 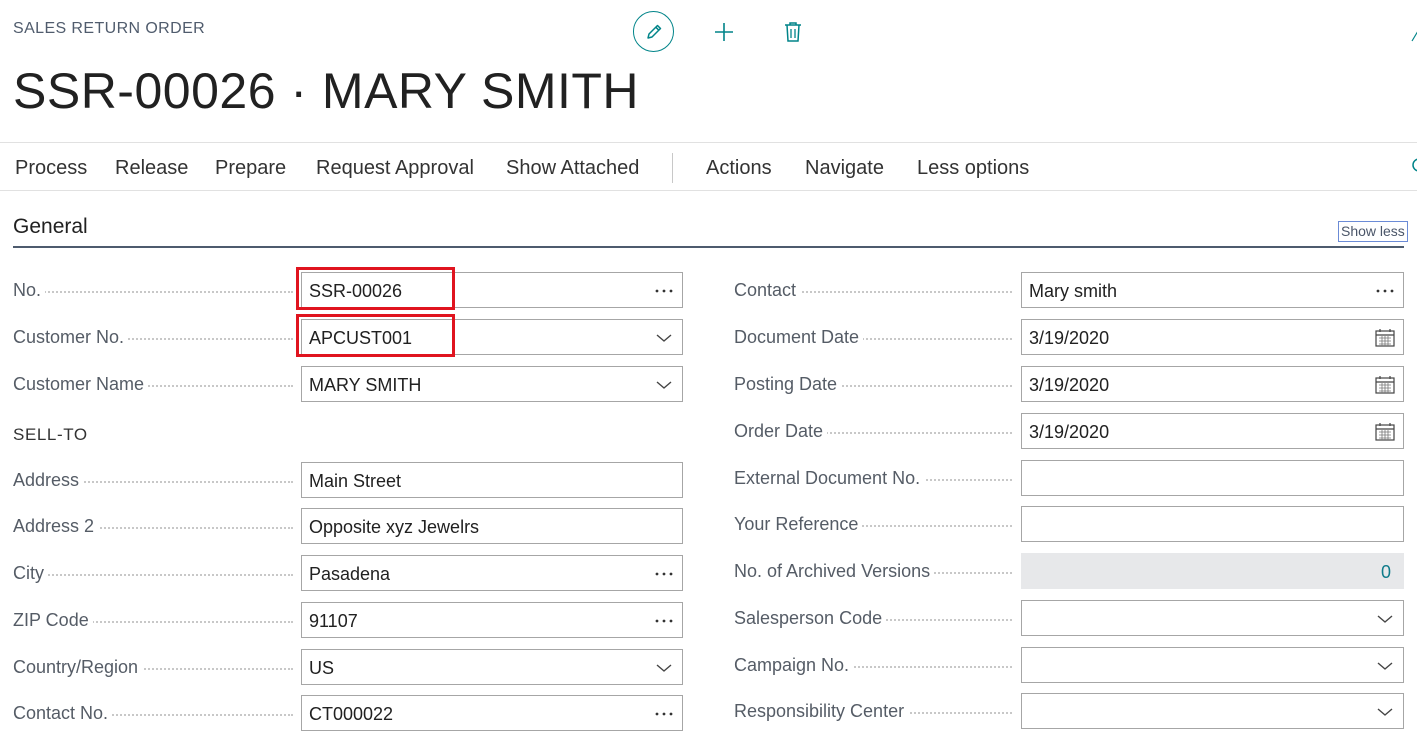 I want to click on show-less-button: Show less, so click(x=1373, y=231).